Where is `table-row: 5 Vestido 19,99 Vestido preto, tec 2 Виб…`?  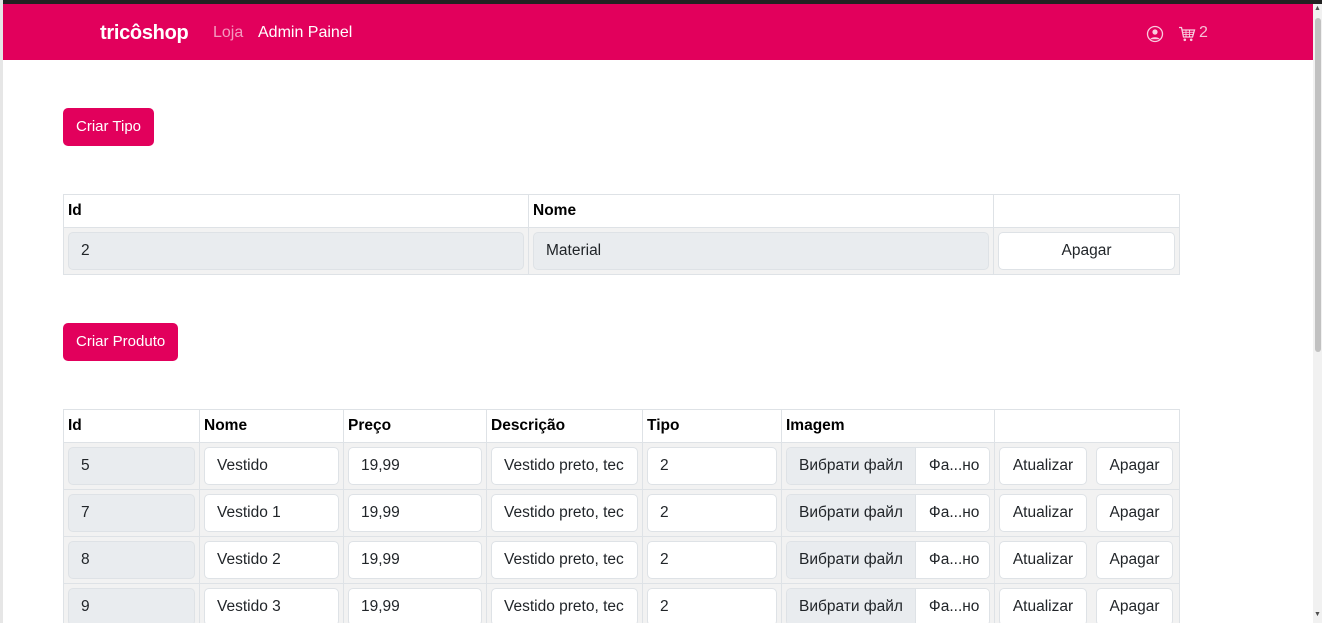
table-row: 5 Vestido 19,99 Vestido preto, tec 2 Виб… is located at coordinates (621, 466).